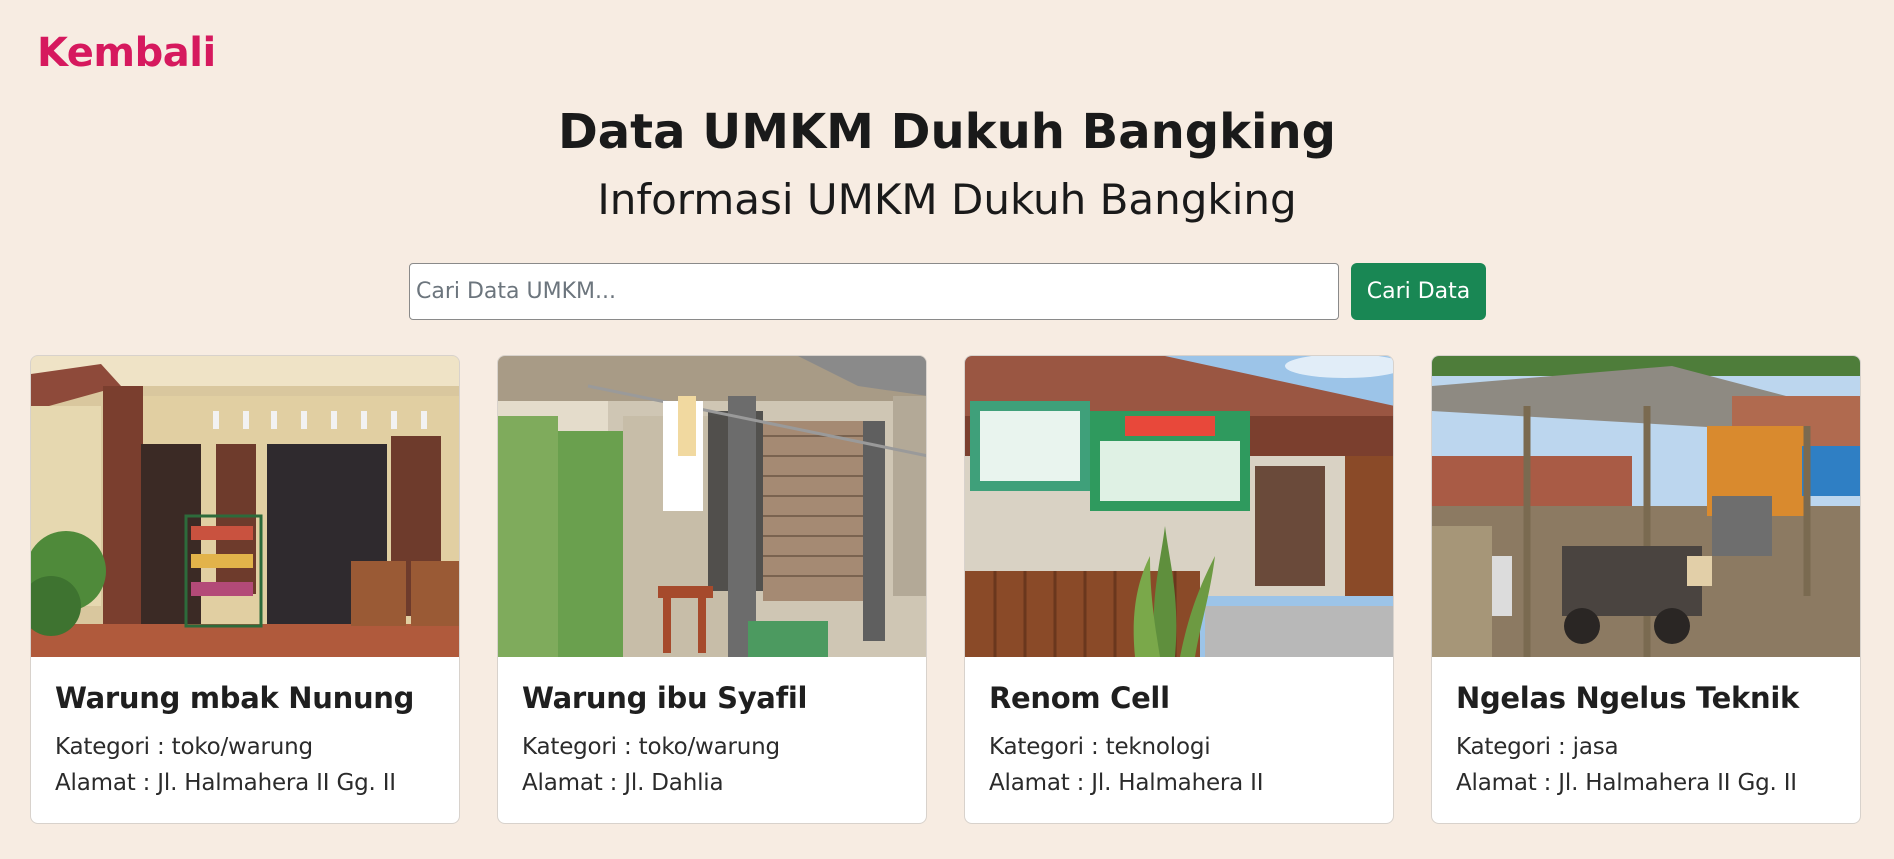 Image resolution: width=1894 pixels, height=859 pixels. I want to click on search-bar: Cari Data, so click(947, 291).